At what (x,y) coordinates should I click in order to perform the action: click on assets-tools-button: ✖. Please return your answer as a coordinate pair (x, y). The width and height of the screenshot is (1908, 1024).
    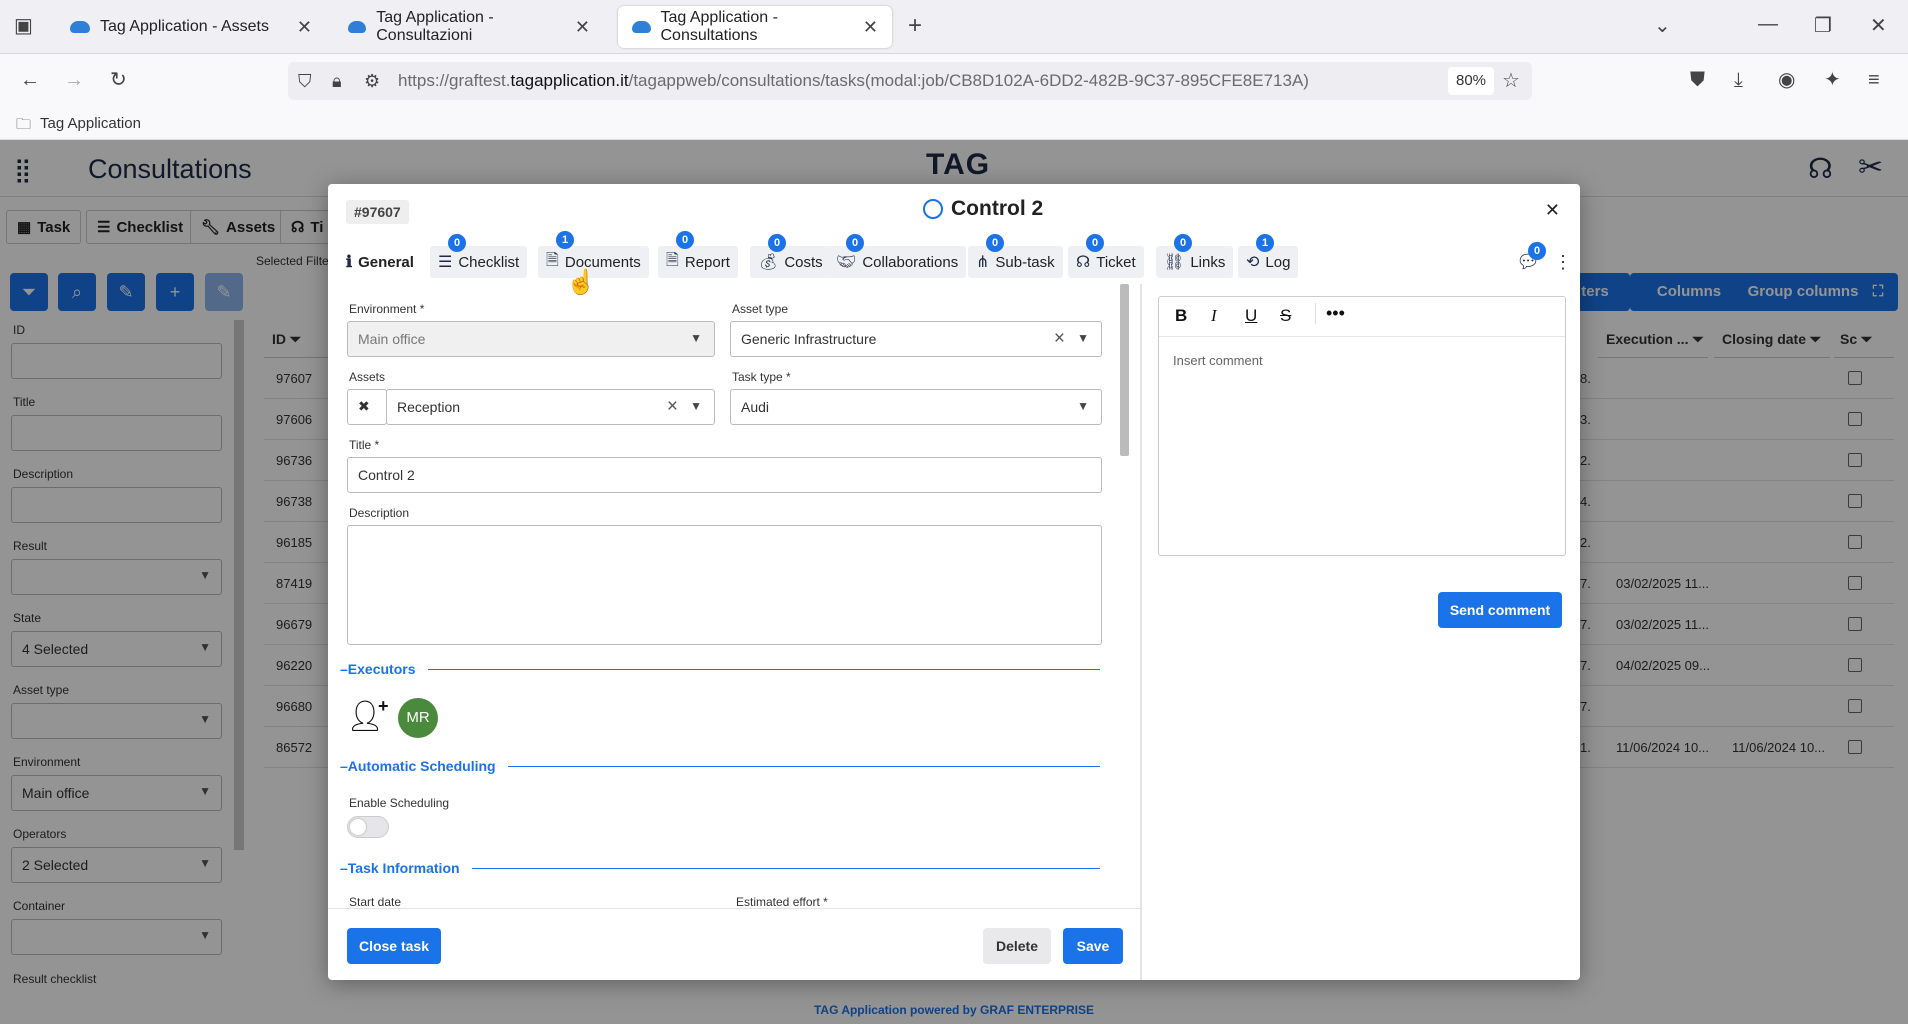
    Looking at the image, I should click on (367, 407).